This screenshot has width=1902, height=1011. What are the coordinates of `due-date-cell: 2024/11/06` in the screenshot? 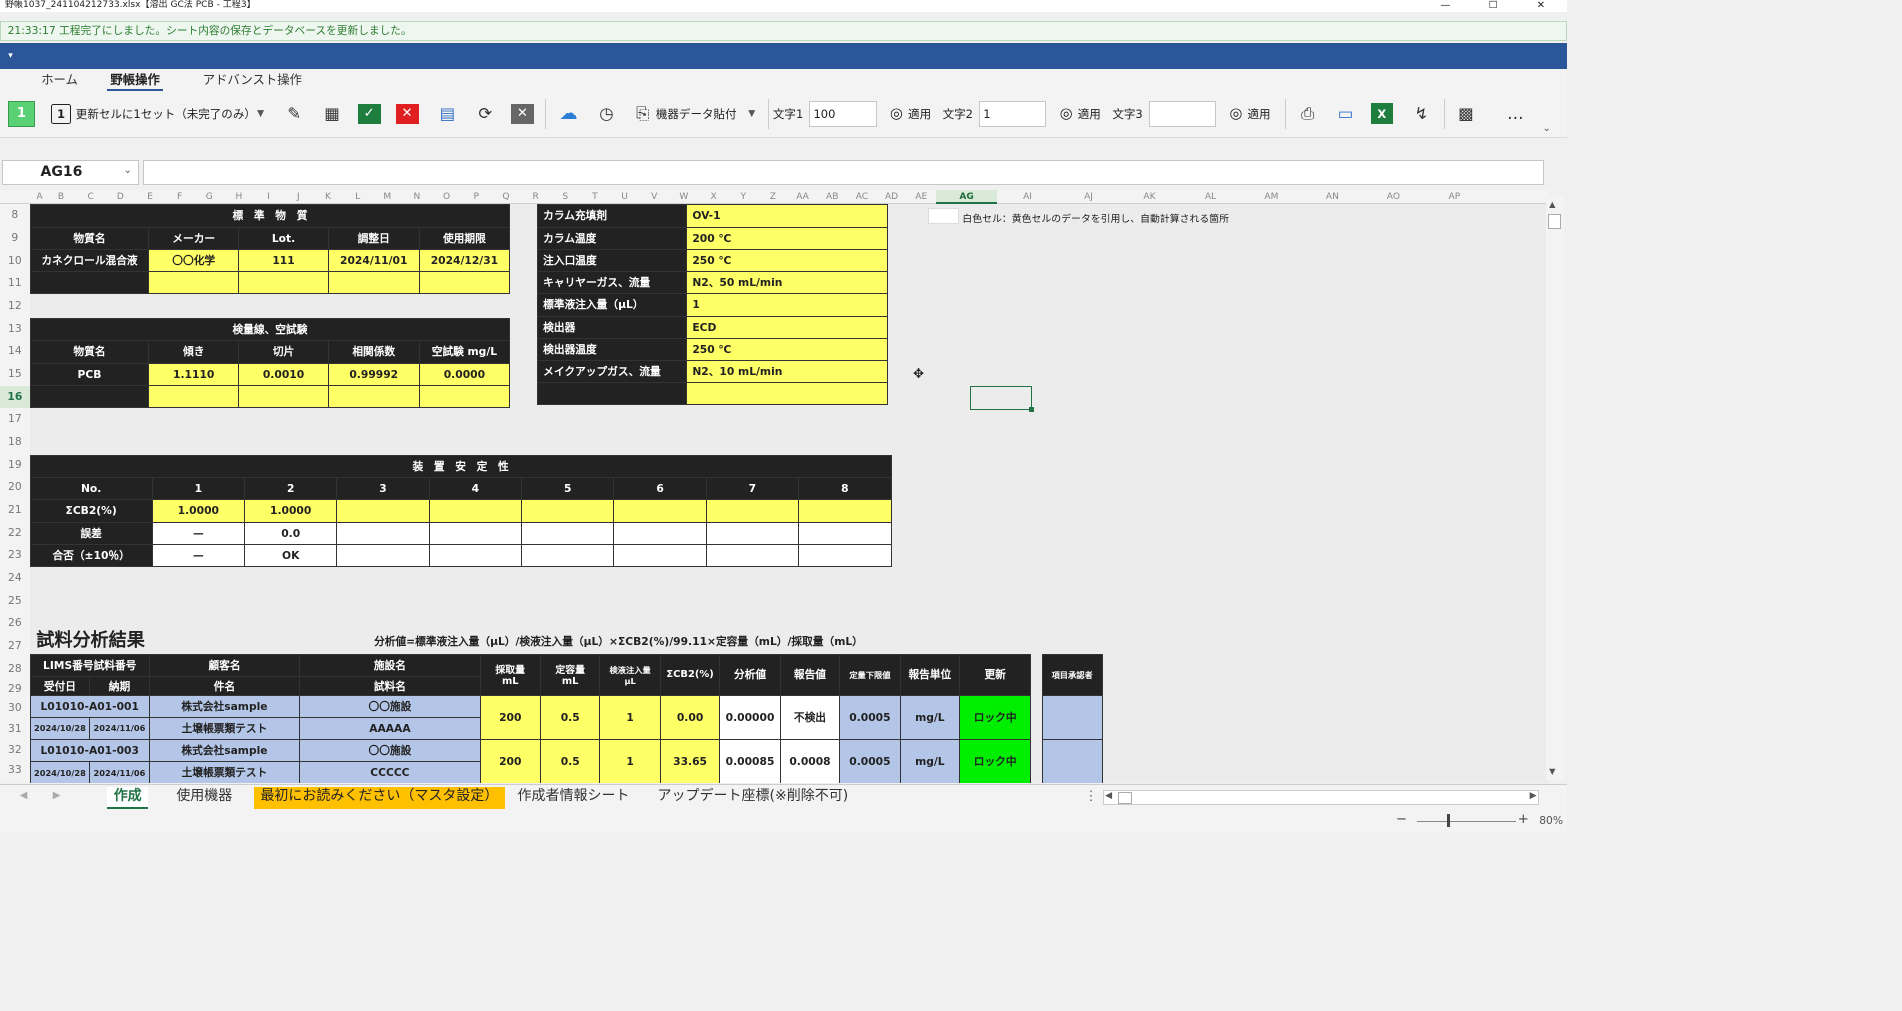 It's located at (119, 728).